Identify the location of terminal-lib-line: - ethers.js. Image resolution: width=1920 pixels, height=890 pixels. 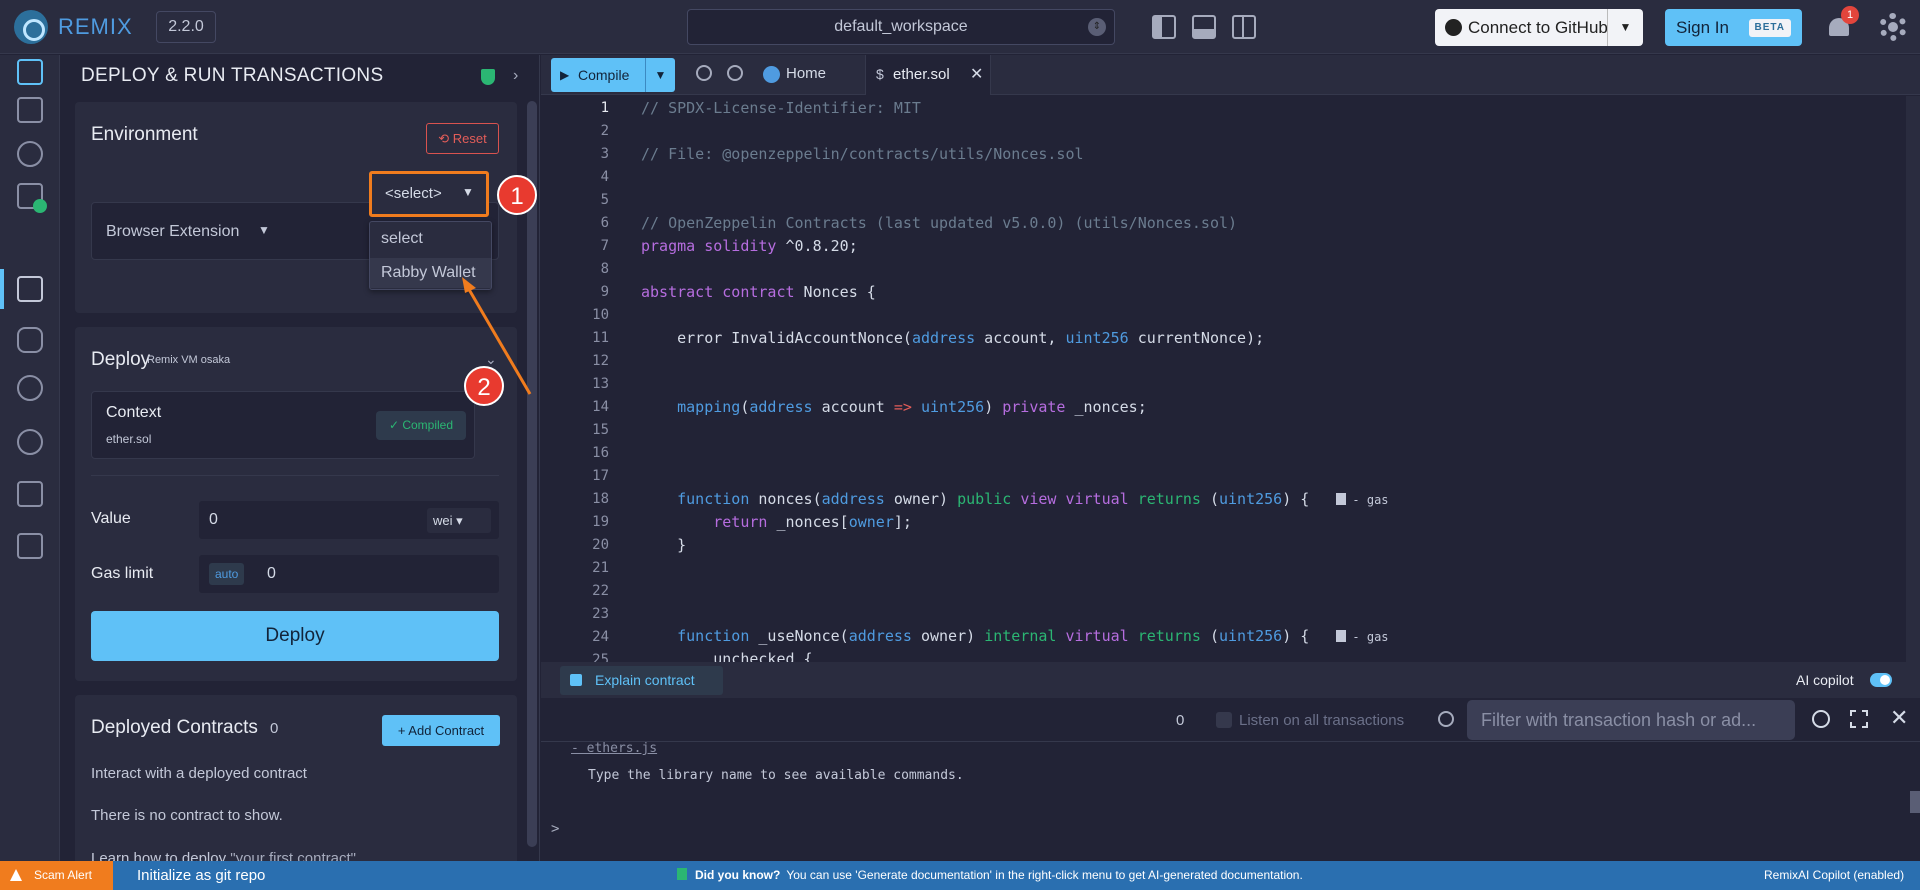
(614, 748).